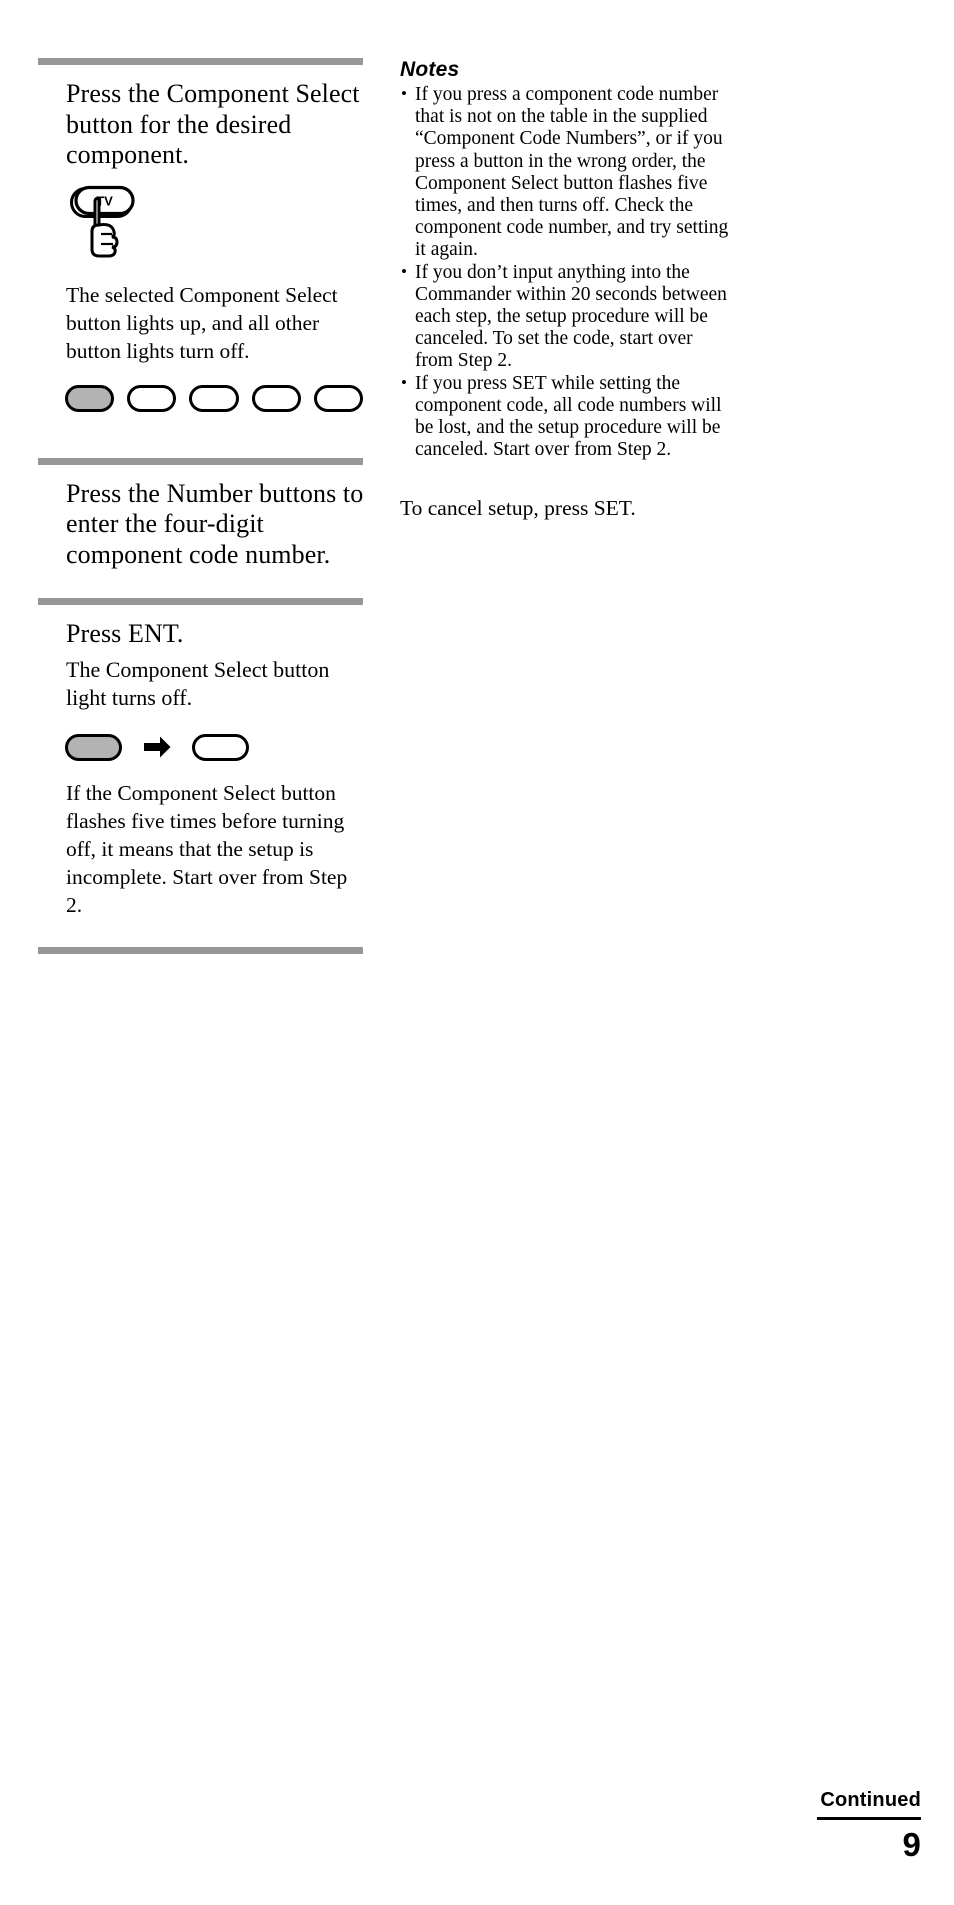 Image resolution: width=954 pixels, height=1905 pixels. Describe the element at coordinates (869, 1818) in the screenshot. I see `continued-underline` at that location.